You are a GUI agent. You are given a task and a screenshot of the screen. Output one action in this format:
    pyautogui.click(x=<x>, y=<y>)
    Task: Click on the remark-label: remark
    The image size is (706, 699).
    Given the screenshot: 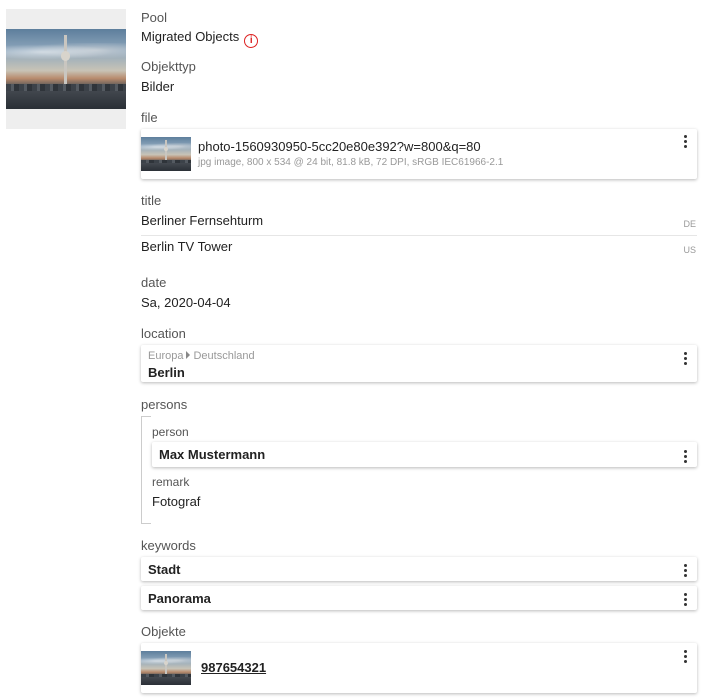 What is the action you would take?
    pyautogui.click(x=171, y=482)
    